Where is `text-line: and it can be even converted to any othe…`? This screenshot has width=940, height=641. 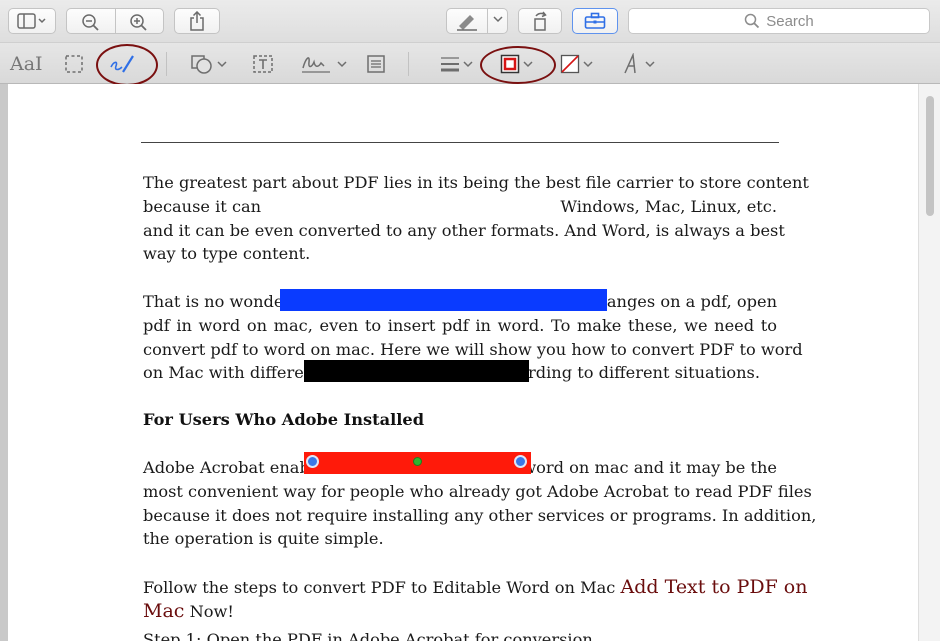
text-line: and it can be even converted to any othe… is located at coordinates (464, 230).